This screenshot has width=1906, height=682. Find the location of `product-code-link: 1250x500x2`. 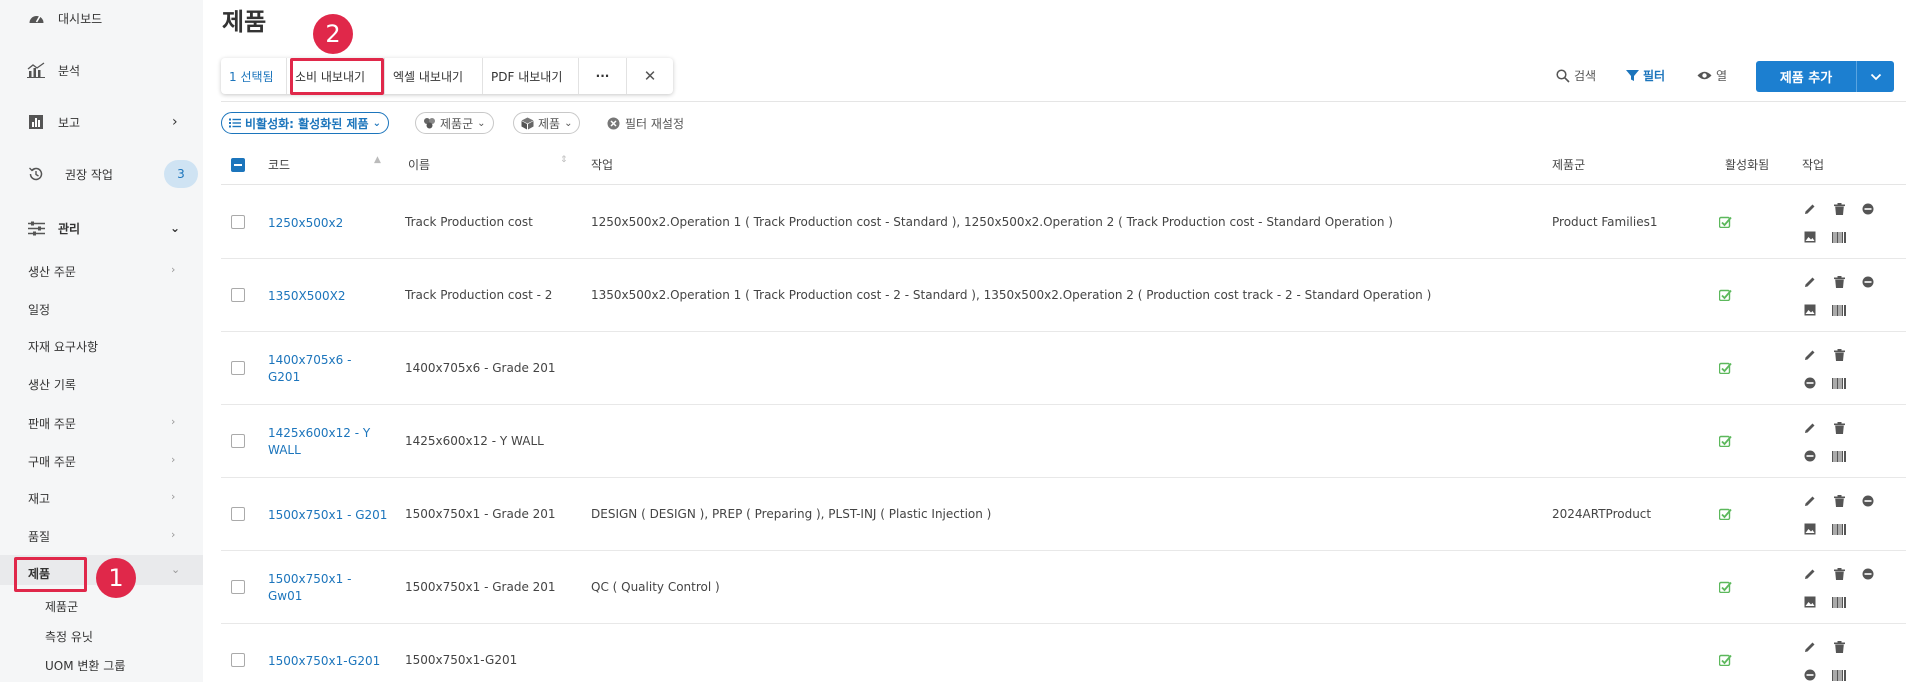

product-code-link: 1250x500x2 is located at coordinates (305, 223).